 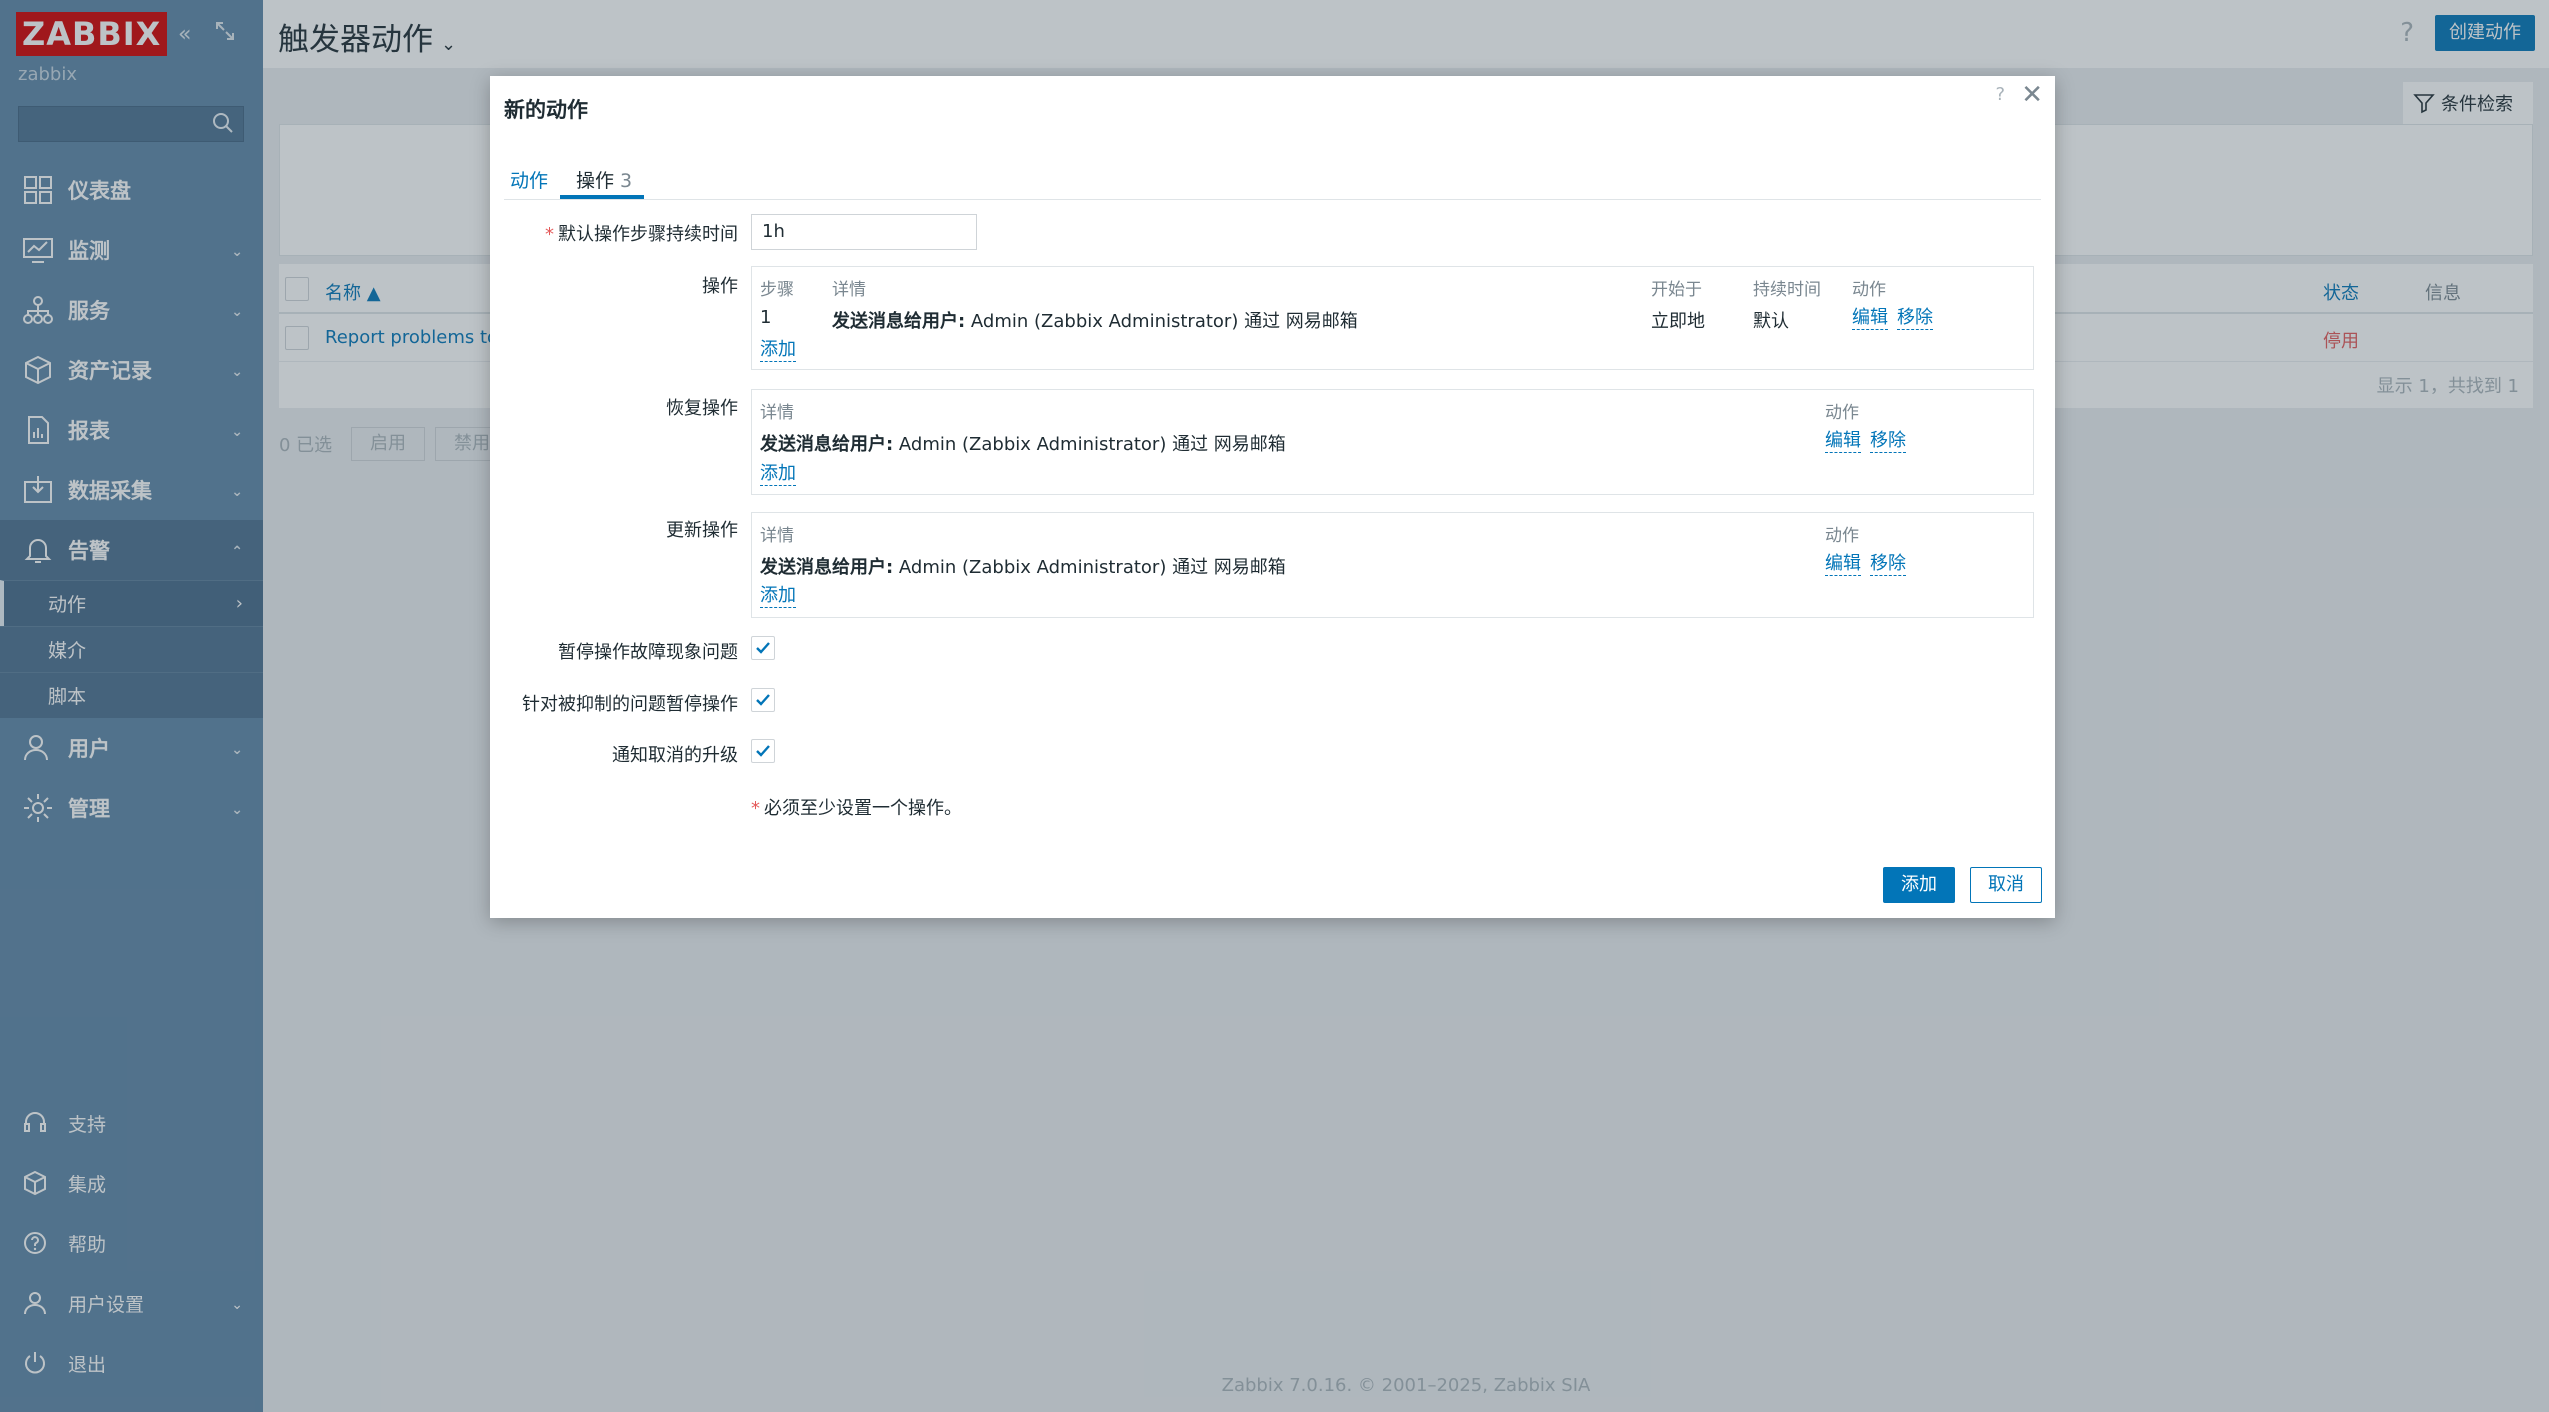 I want to click on add-operation-link: 添加, so click(x=778, y=350).